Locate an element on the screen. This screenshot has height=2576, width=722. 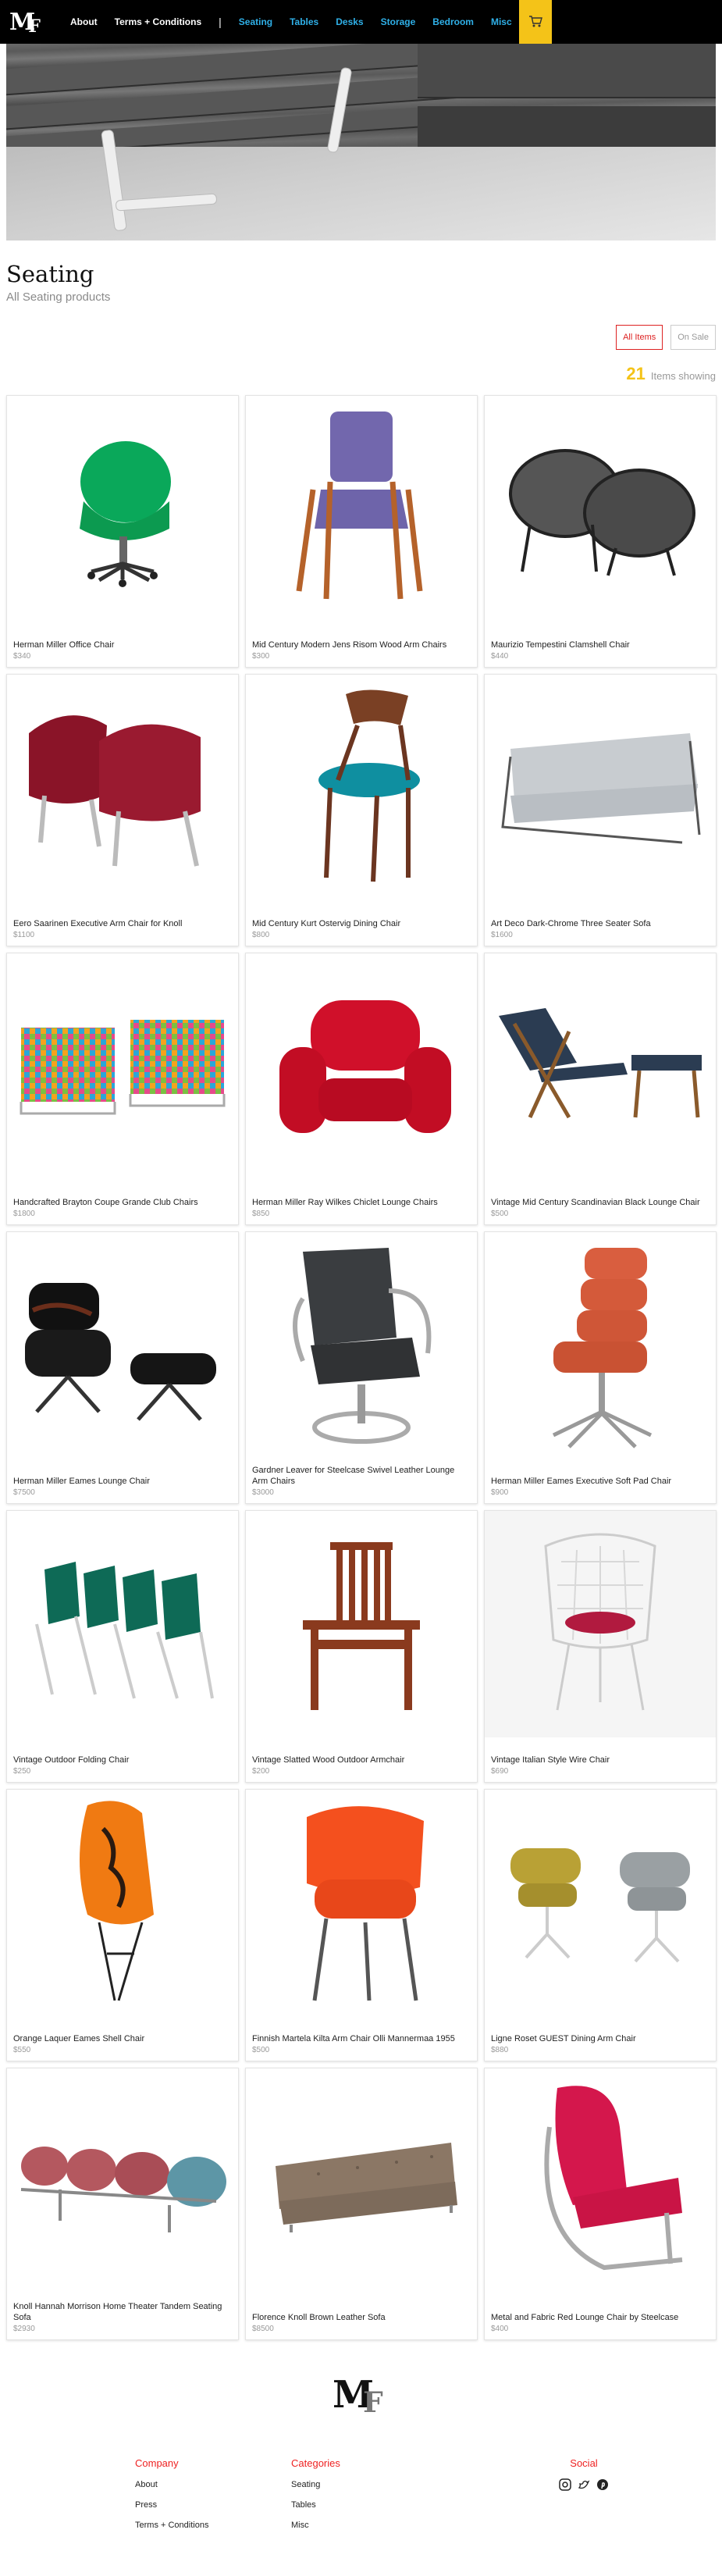
cart-icon is located at coordinates (535, 21).